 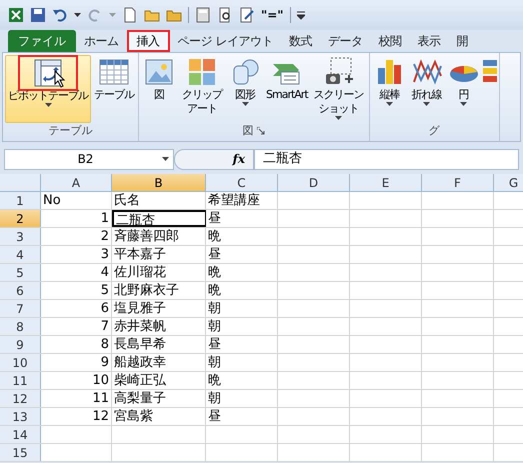 What do you see at coordinates (104, 362) in the screenshot?
I see `table-cell: 9` at bounding box center [104, 362].